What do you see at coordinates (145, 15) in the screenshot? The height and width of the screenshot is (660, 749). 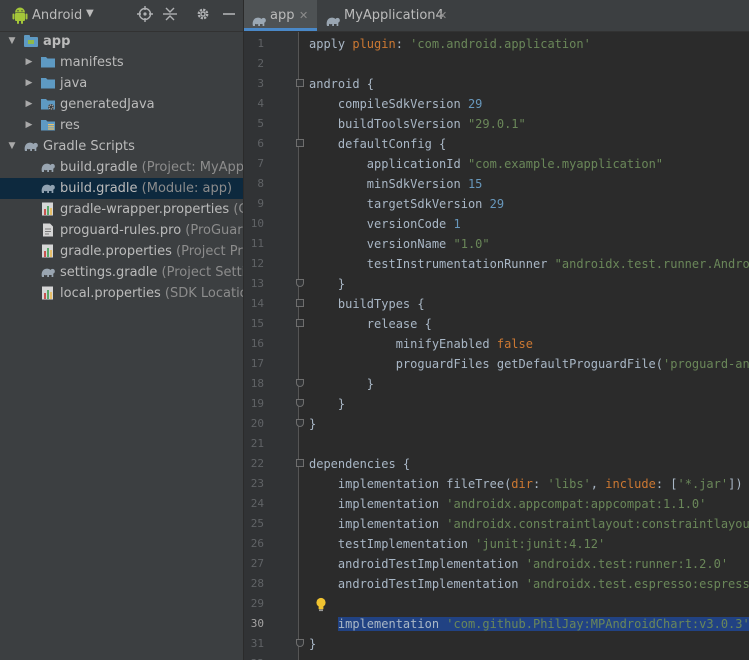 I see `locate-icon` at bounding box center [145, 15].